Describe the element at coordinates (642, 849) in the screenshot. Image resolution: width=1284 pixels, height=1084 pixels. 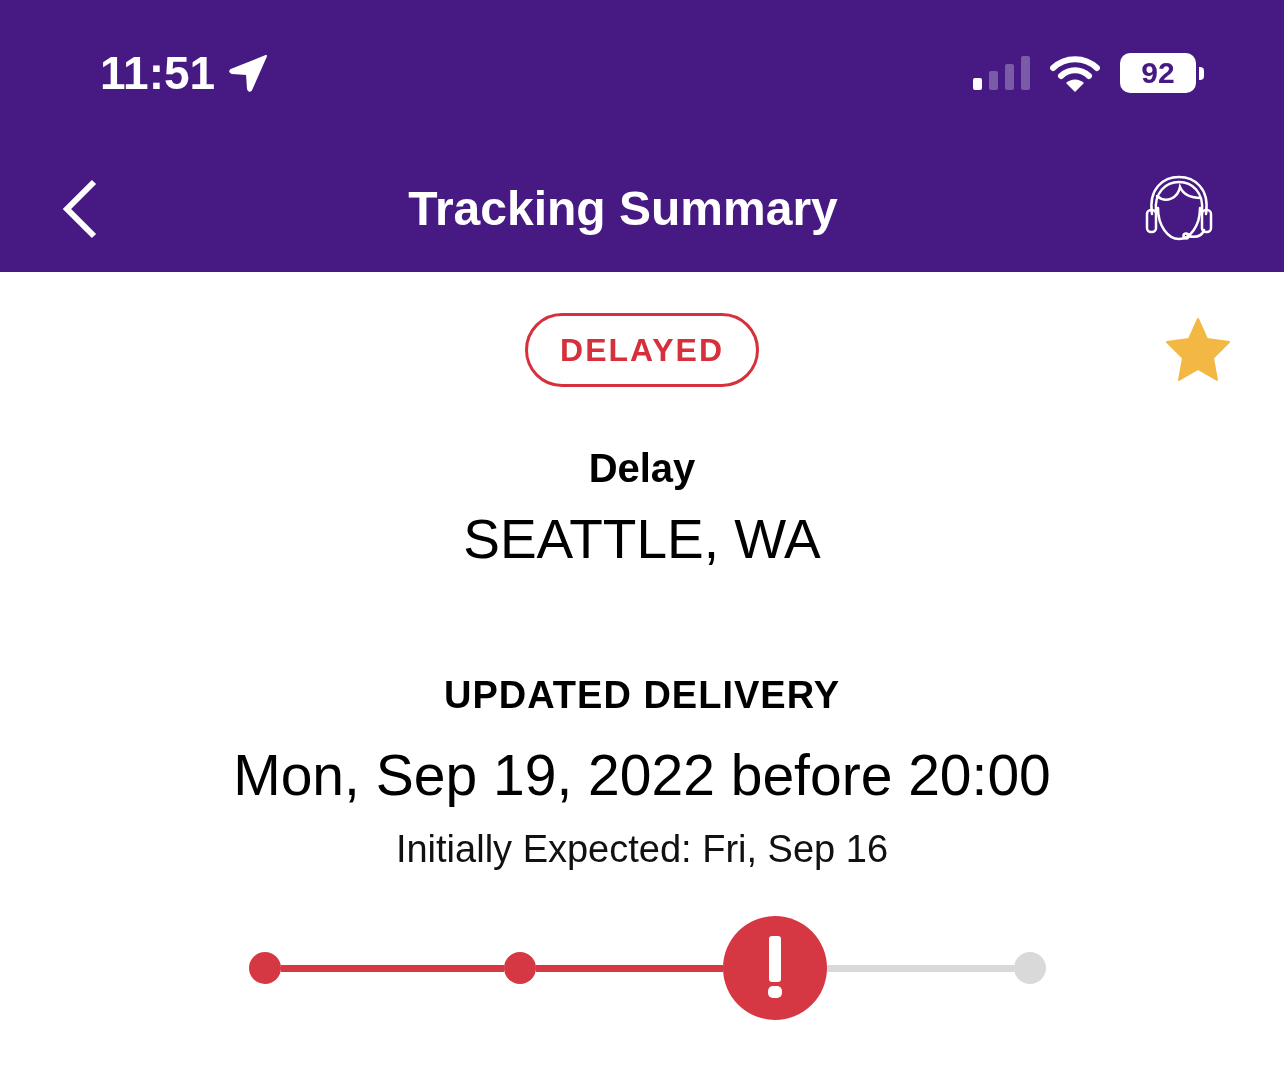
I see `initially-expected: Initially Expected: Fri, Sep 16` at that location.